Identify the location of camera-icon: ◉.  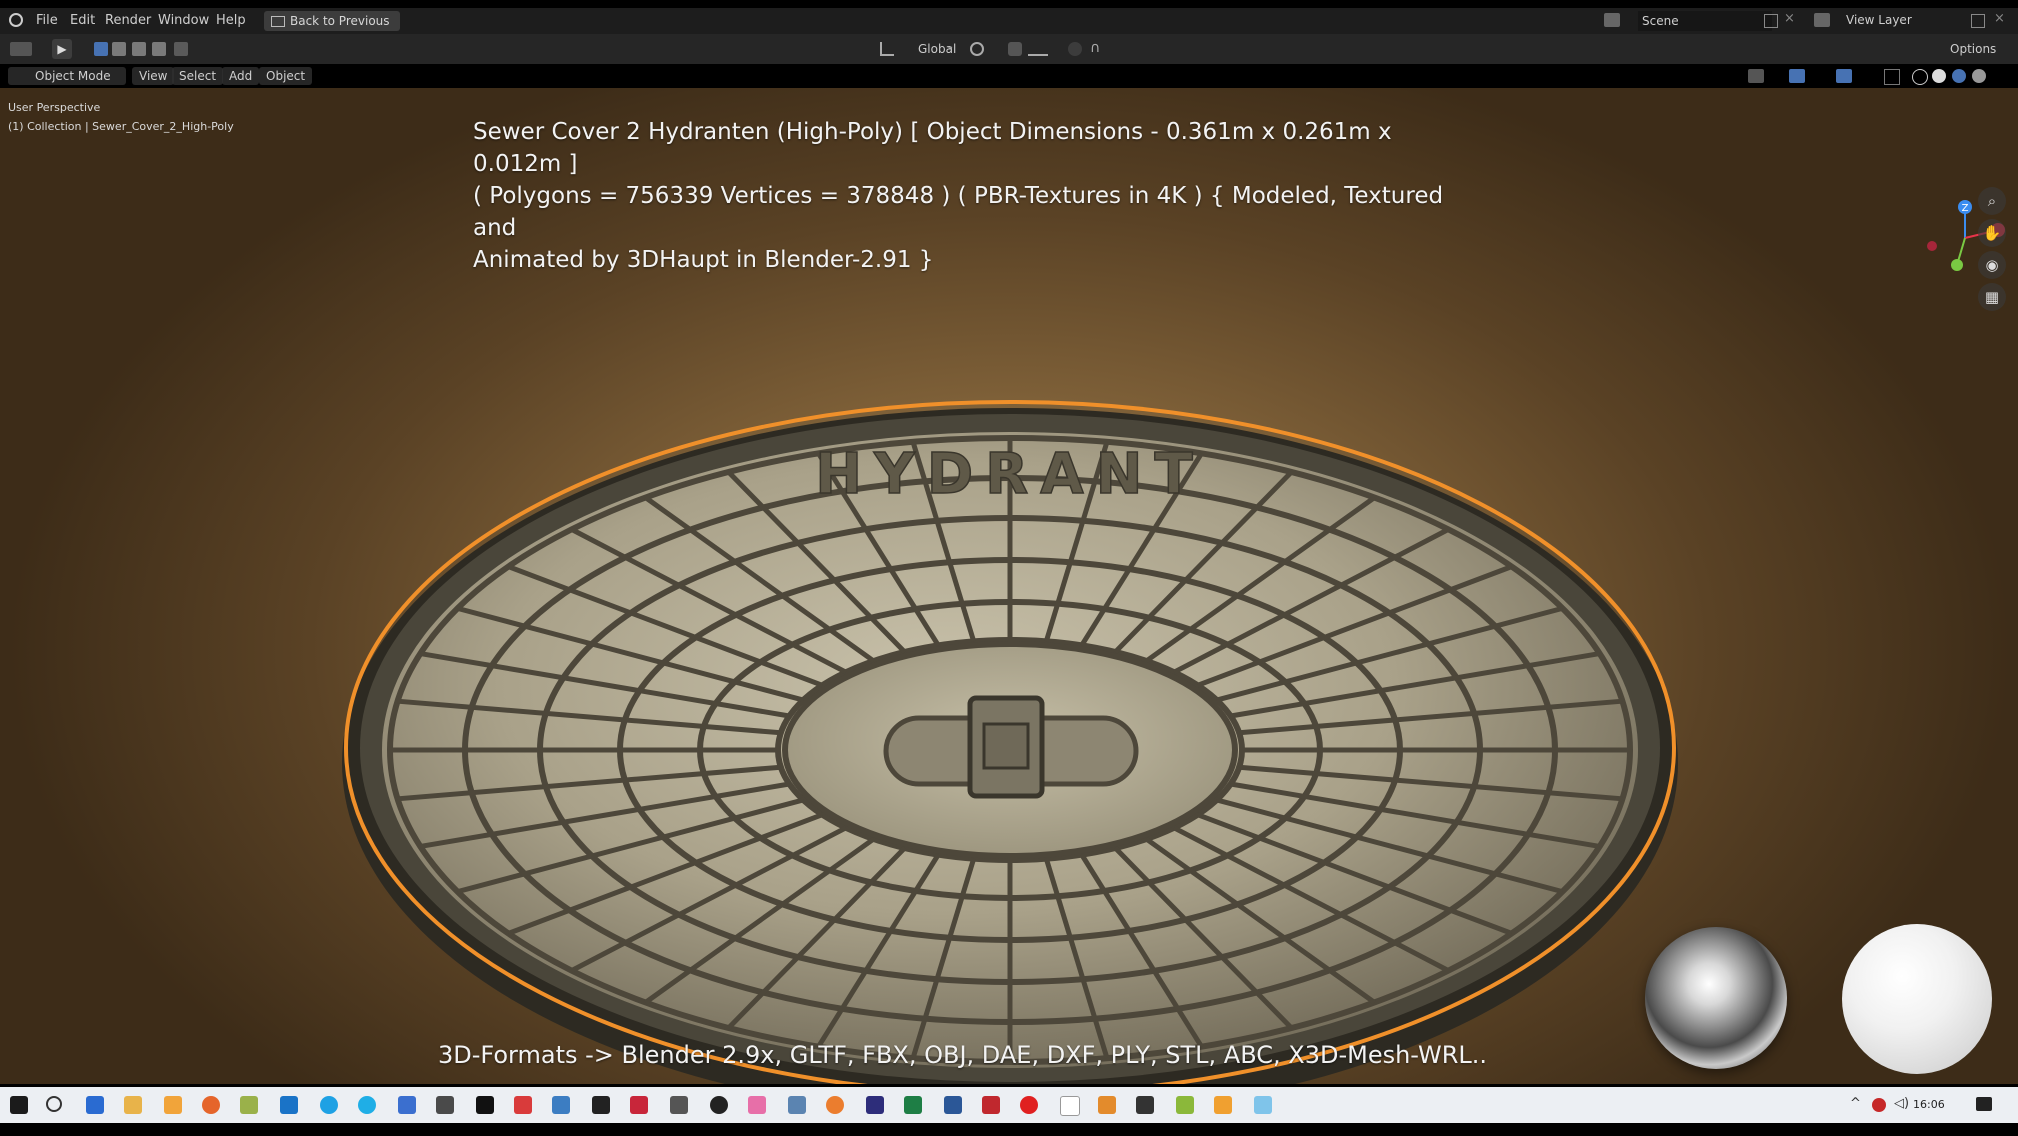
(1992, 265).